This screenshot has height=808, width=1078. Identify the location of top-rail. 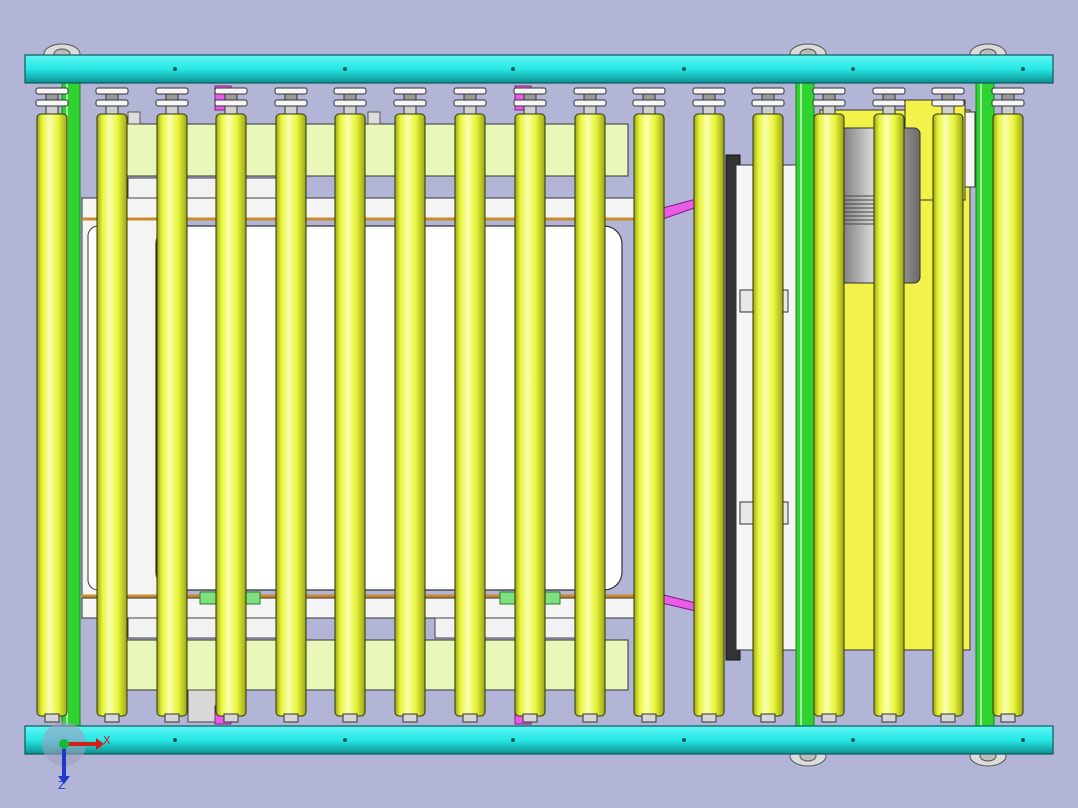
(539, 69).